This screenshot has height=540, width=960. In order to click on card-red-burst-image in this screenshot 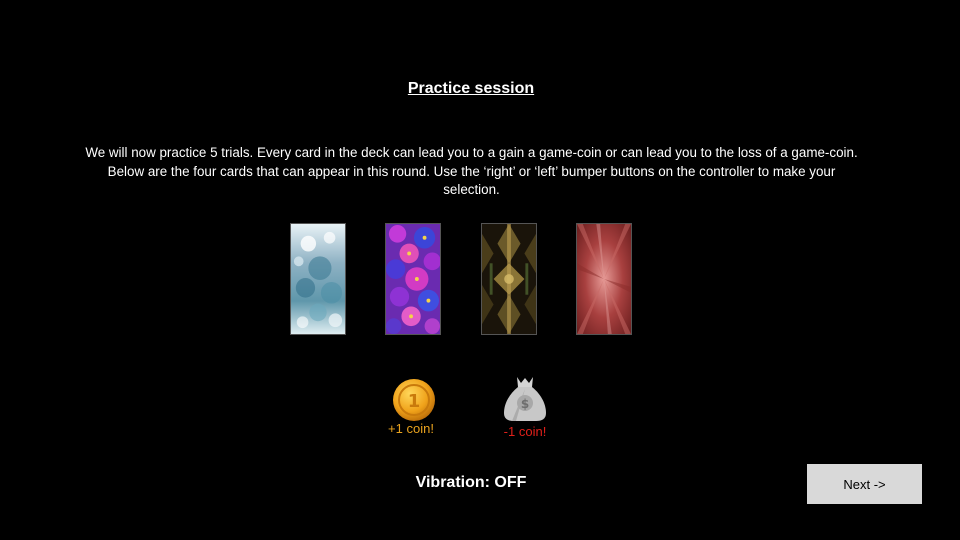, I will do `click(604, 279)`.